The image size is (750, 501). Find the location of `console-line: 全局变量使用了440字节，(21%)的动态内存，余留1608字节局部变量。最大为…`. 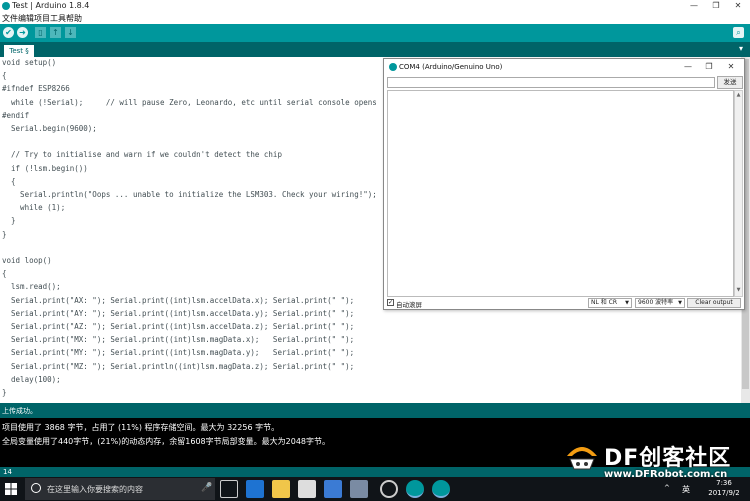

console-line: 全局变量使用了440字节，(21%)的动态内存，余留1608字节局部变量。最大为… is located at coordinates (166, 441).